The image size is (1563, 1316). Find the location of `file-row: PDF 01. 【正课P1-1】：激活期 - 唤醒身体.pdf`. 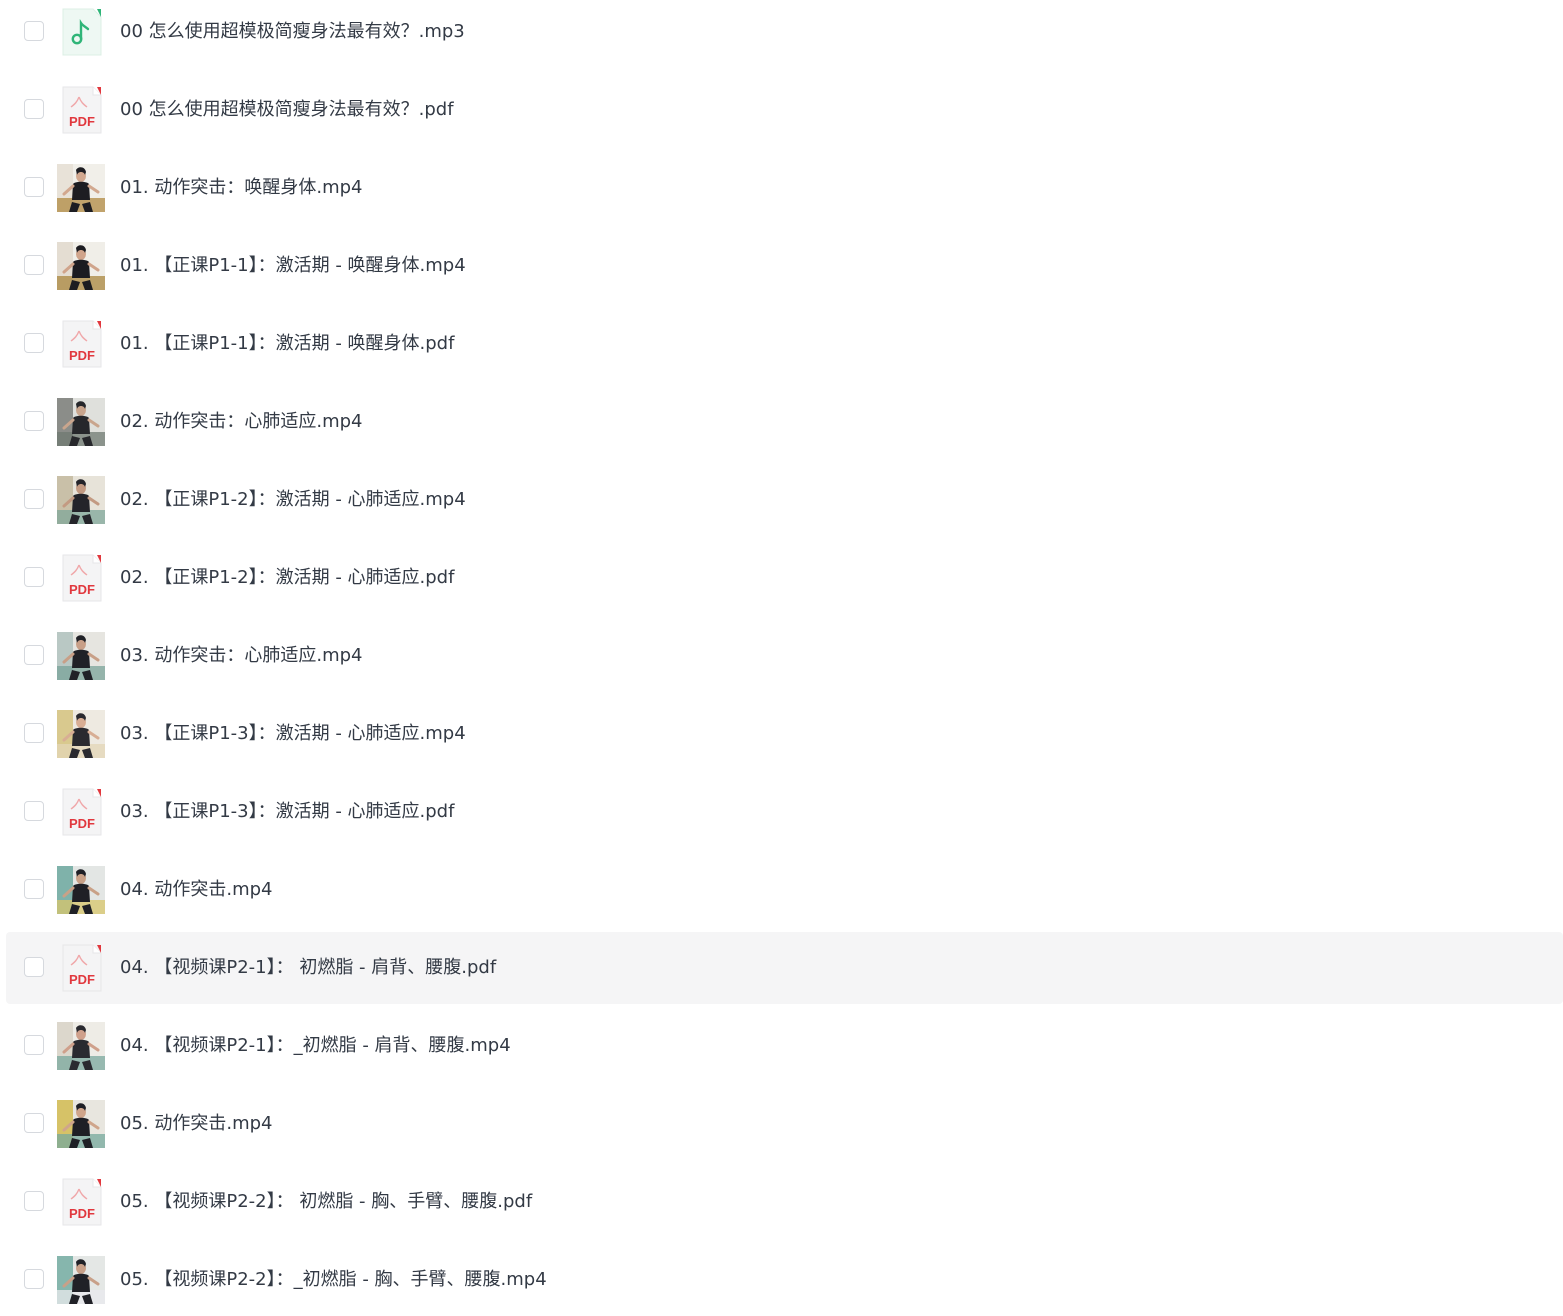

file-row: PDF 01. 【正课P1-1】：激活期 - 唤醒身体.pdf is located at coordinates (784, 344).